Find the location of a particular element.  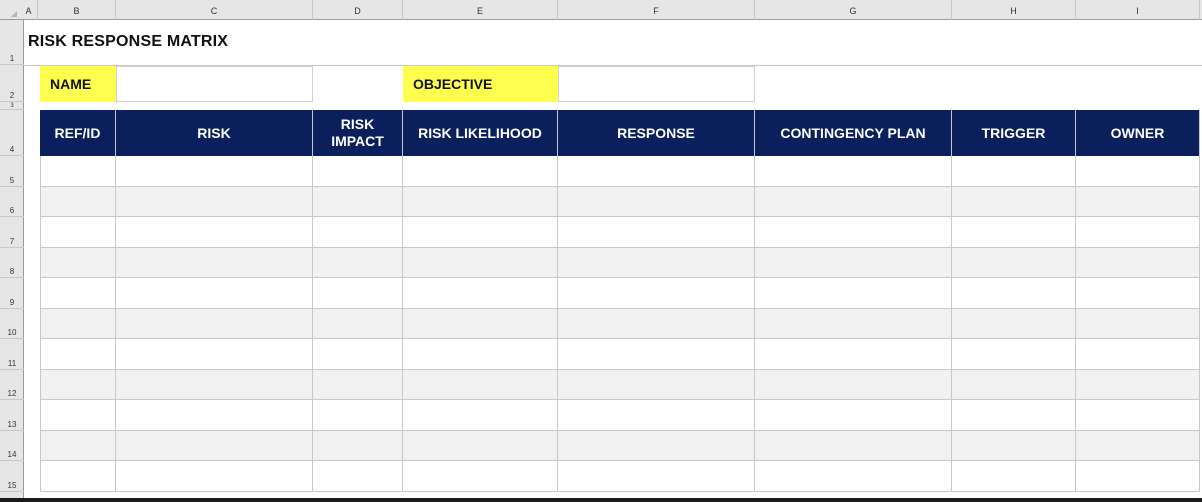

column-header-b: B is located at coordinates (77, 10).